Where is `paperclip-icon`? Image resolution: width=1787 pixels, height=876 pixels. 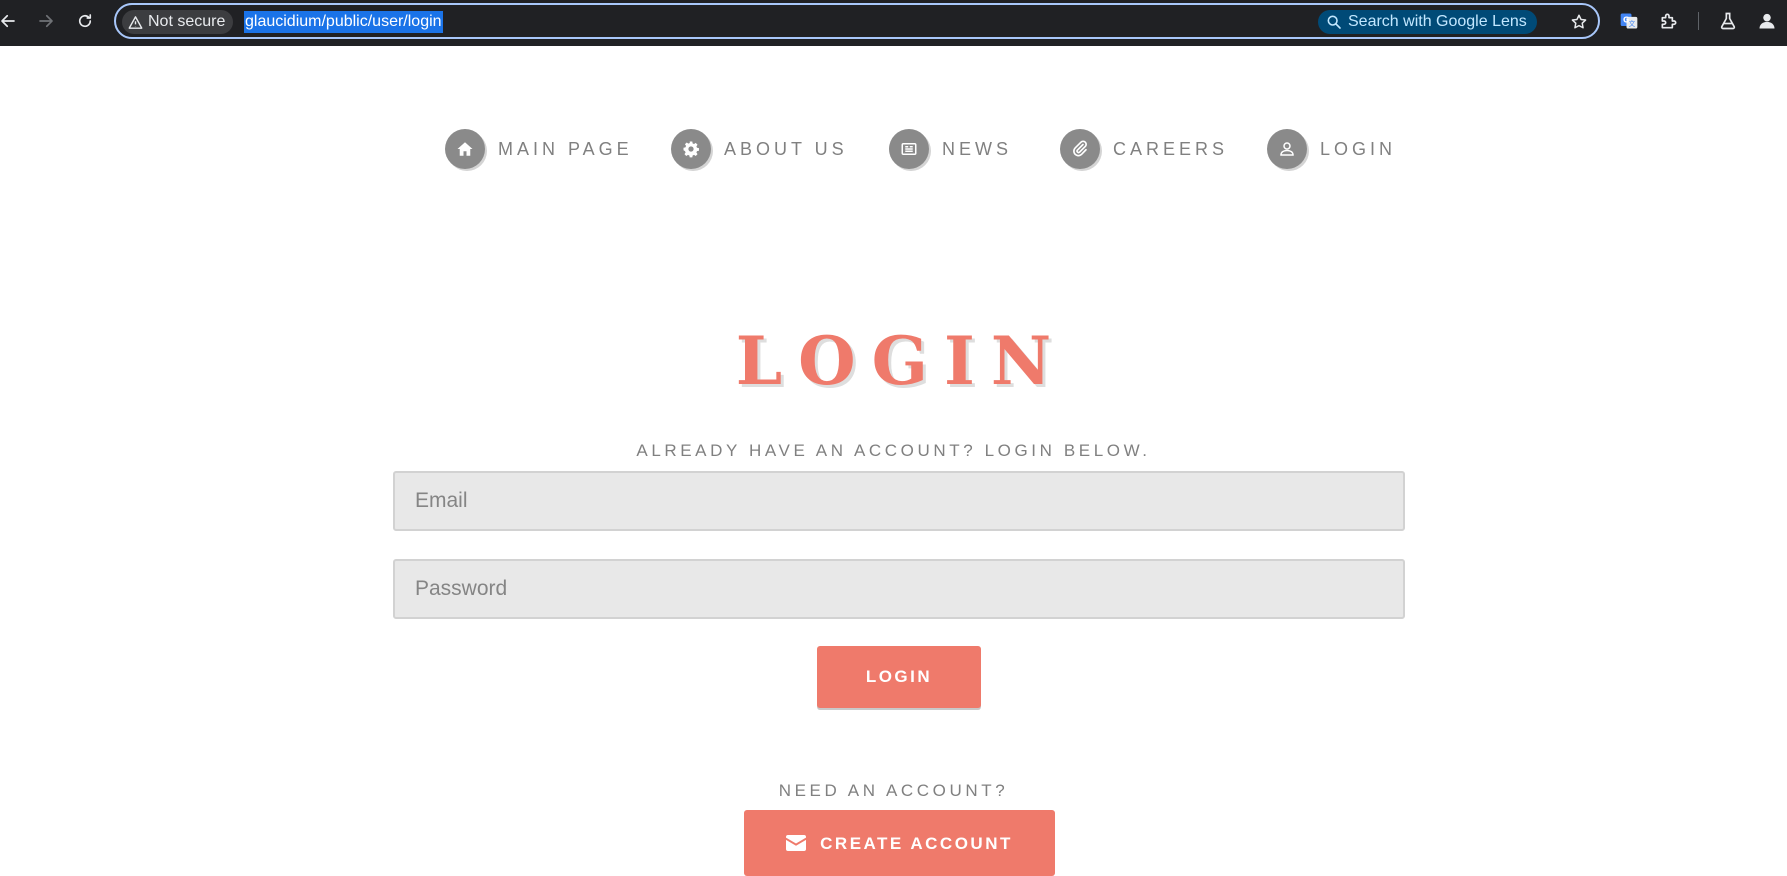 paperclip-icon is located at coordinates (1080, 149).